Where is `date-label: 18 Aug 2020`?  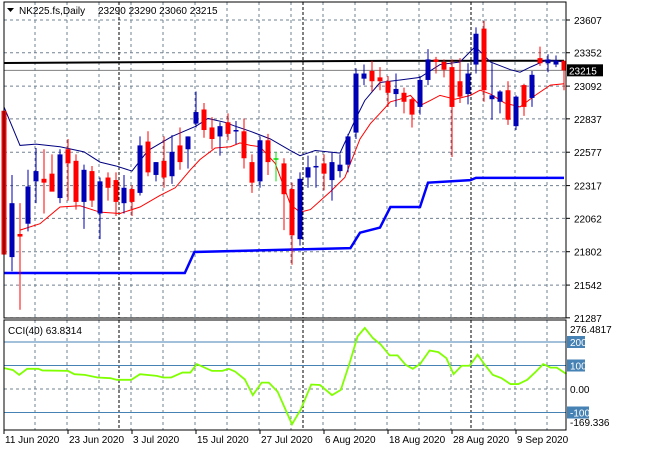 date-label: 18 Aug 2020 is located at coordinates (417, 440).